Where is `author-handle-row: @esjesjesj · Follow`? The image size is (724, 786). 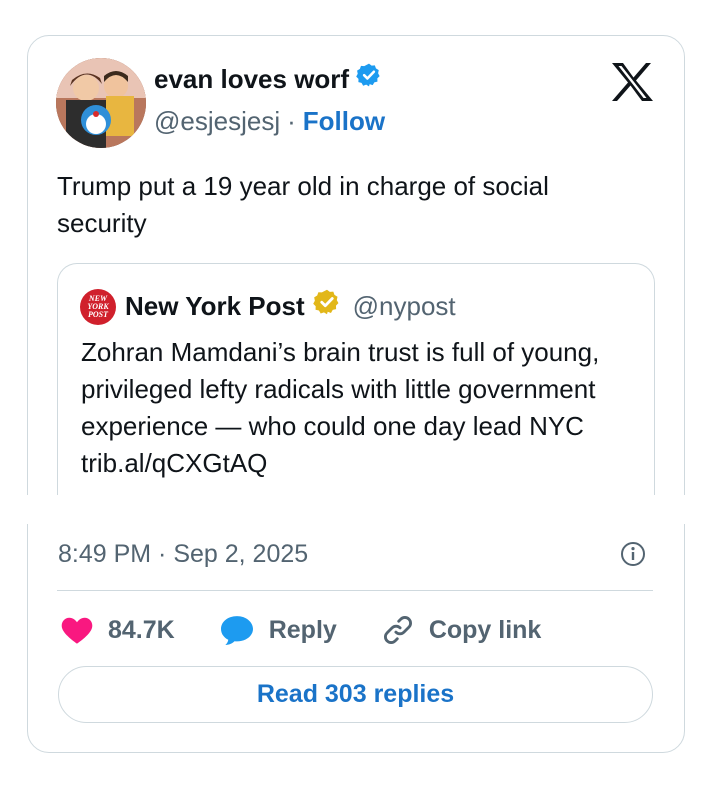
author-handle-row: @esjesjesj · Follow is located at coordinates (269, 121).